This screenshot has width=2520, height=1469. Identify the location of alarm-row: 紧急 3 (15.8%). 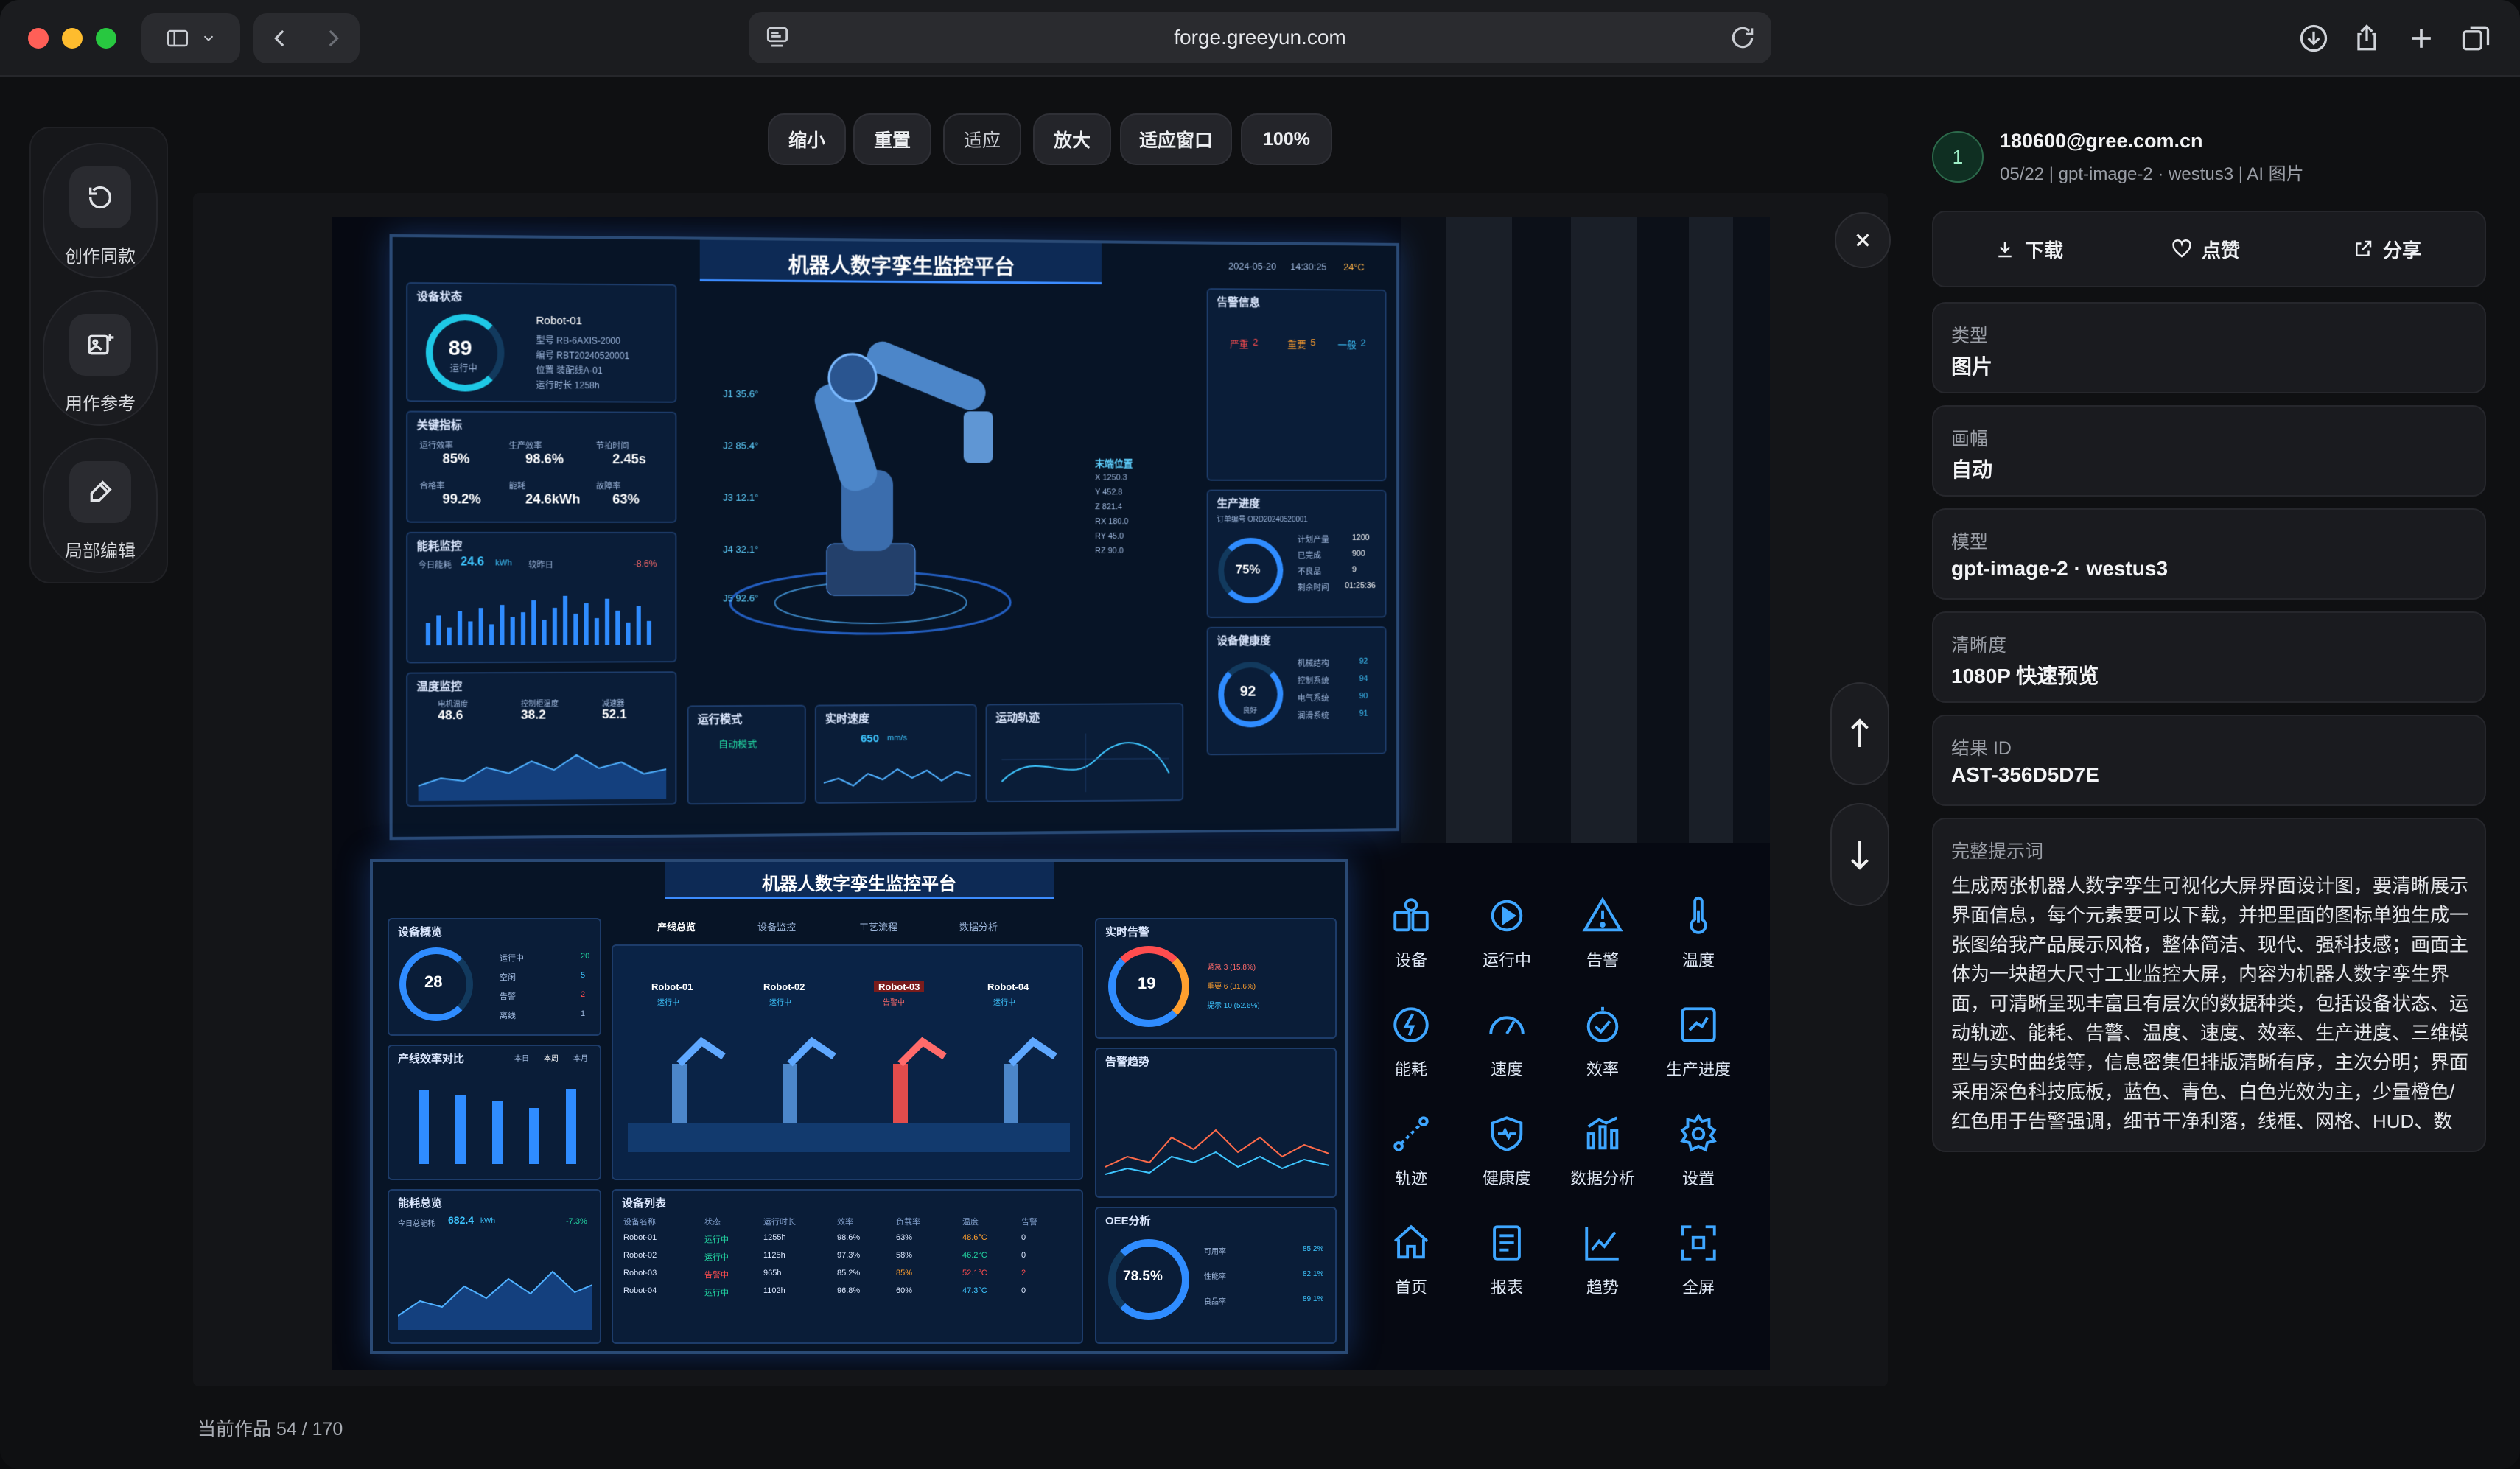
(1231, 968).